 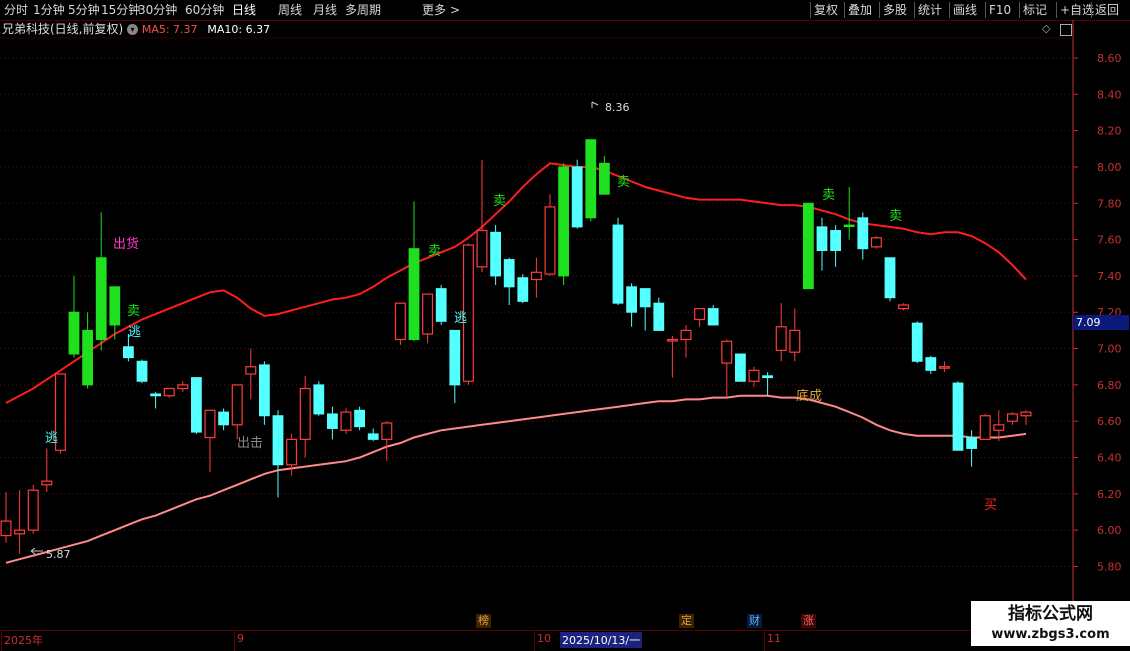 What do you see at coordinates (290, 10) in the screenshot?
I see `period-7: 周线` at bounding box center [290, 10].